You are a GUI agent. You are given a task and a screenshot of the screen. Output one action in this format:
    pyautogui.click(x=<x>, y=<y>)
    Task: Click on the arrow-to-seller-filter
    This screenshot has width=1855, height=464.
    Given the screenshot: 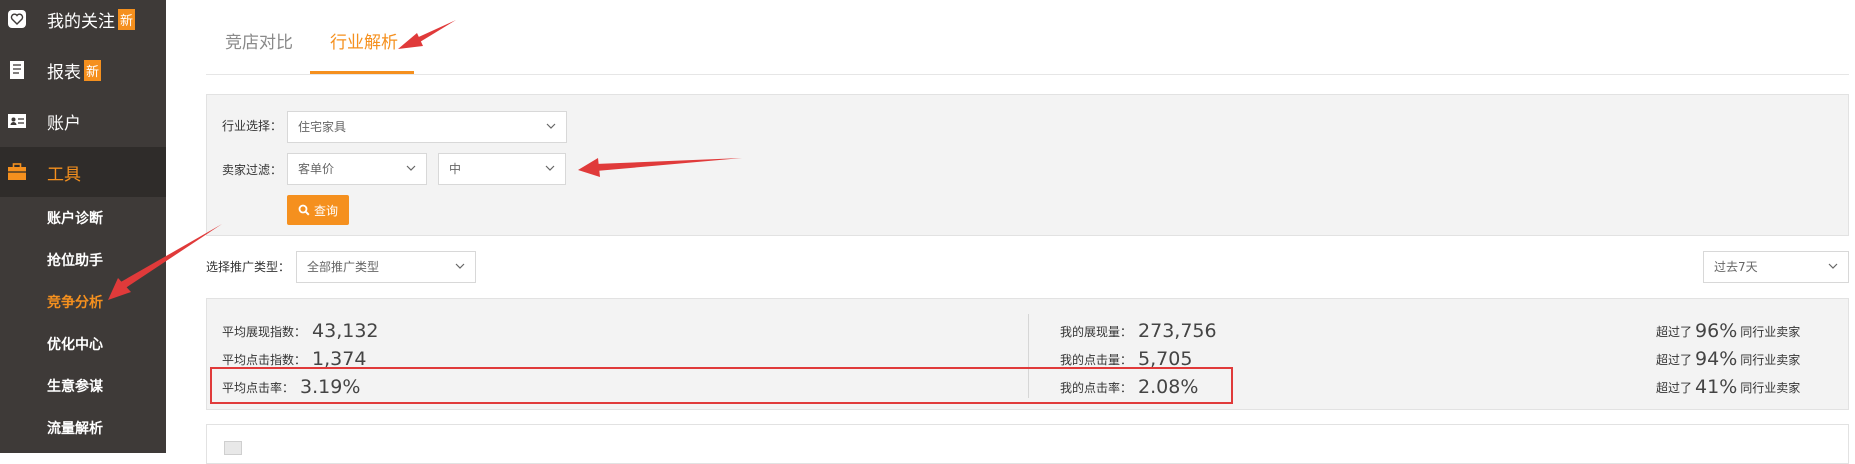 What is the action you would take?
    pyautogui.click(x=660, y=167)
    